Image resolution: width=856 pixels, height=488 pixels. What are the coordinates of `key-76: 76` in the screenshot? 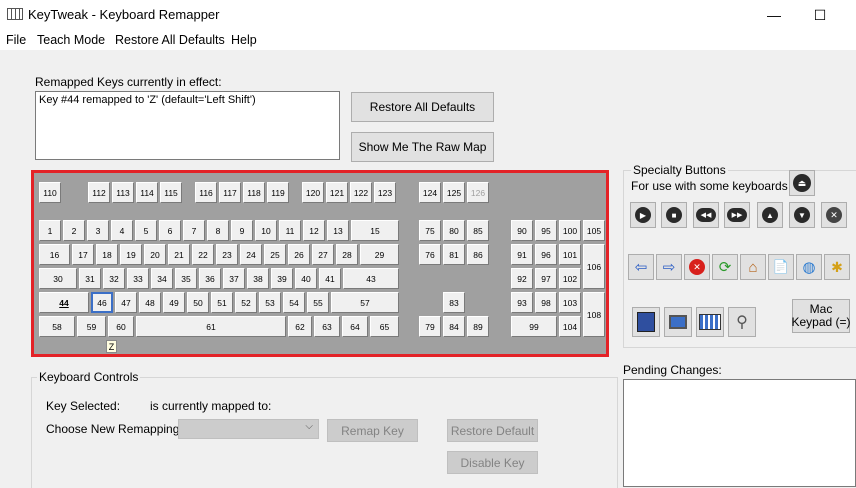 It's located at (430, 254).